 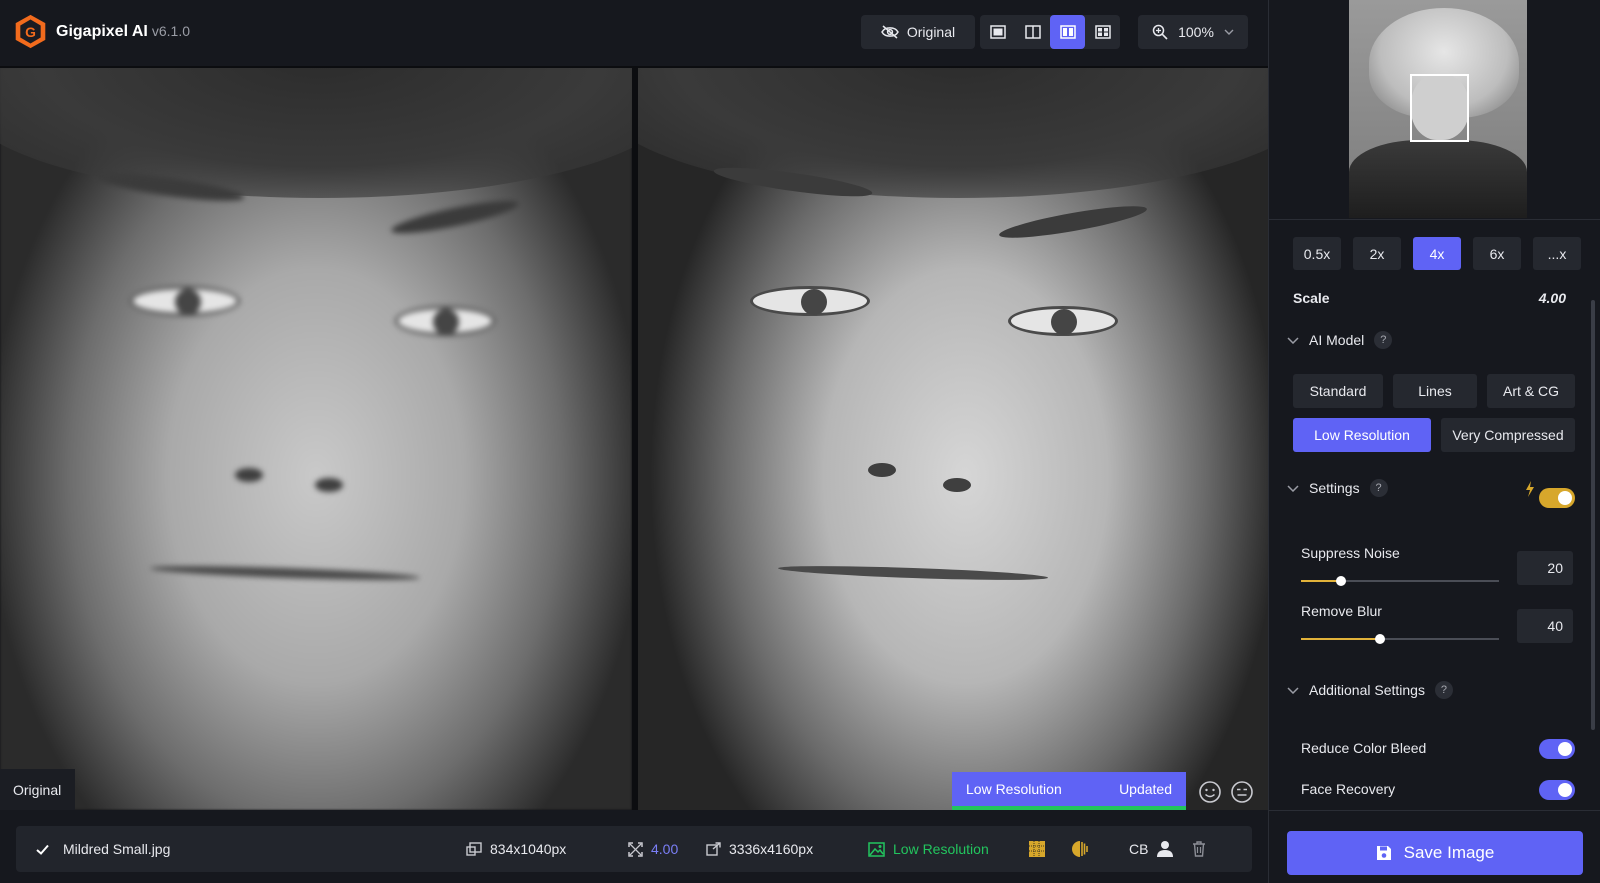 I want to click on file-scale: 4.00, so click(x=665, y=849).